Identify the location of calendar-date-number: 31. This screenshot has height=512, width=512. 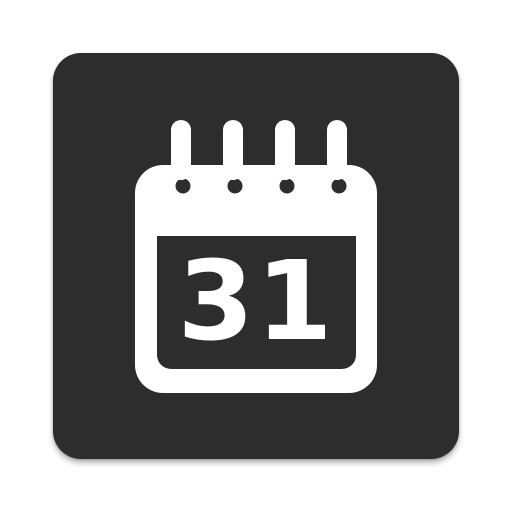
(256, 301).